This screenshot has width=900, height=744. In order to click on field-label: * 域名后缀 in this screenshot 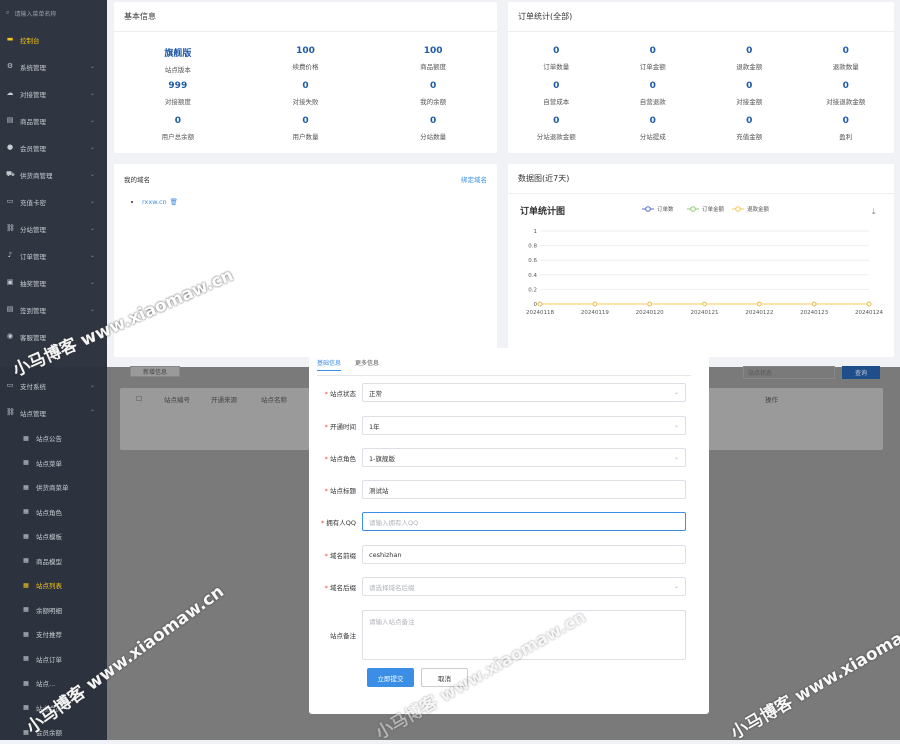, I will do `click(335, 587)`.